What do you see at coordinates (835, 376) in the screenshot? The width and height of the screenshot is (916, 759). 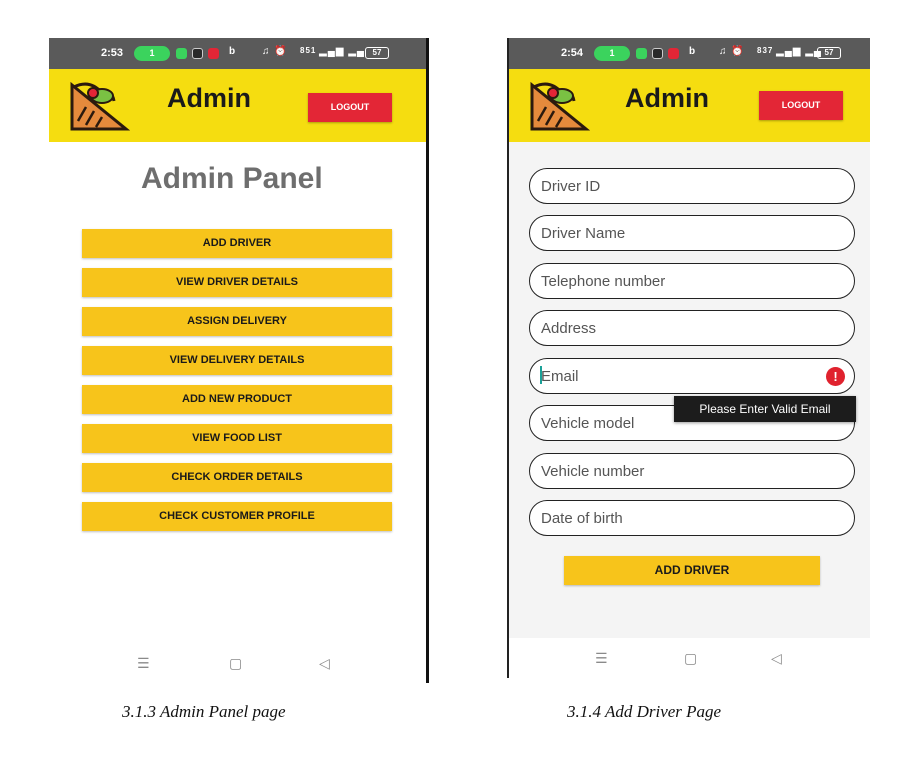 I see `error-icon: !` at bounding box center [835, 376].